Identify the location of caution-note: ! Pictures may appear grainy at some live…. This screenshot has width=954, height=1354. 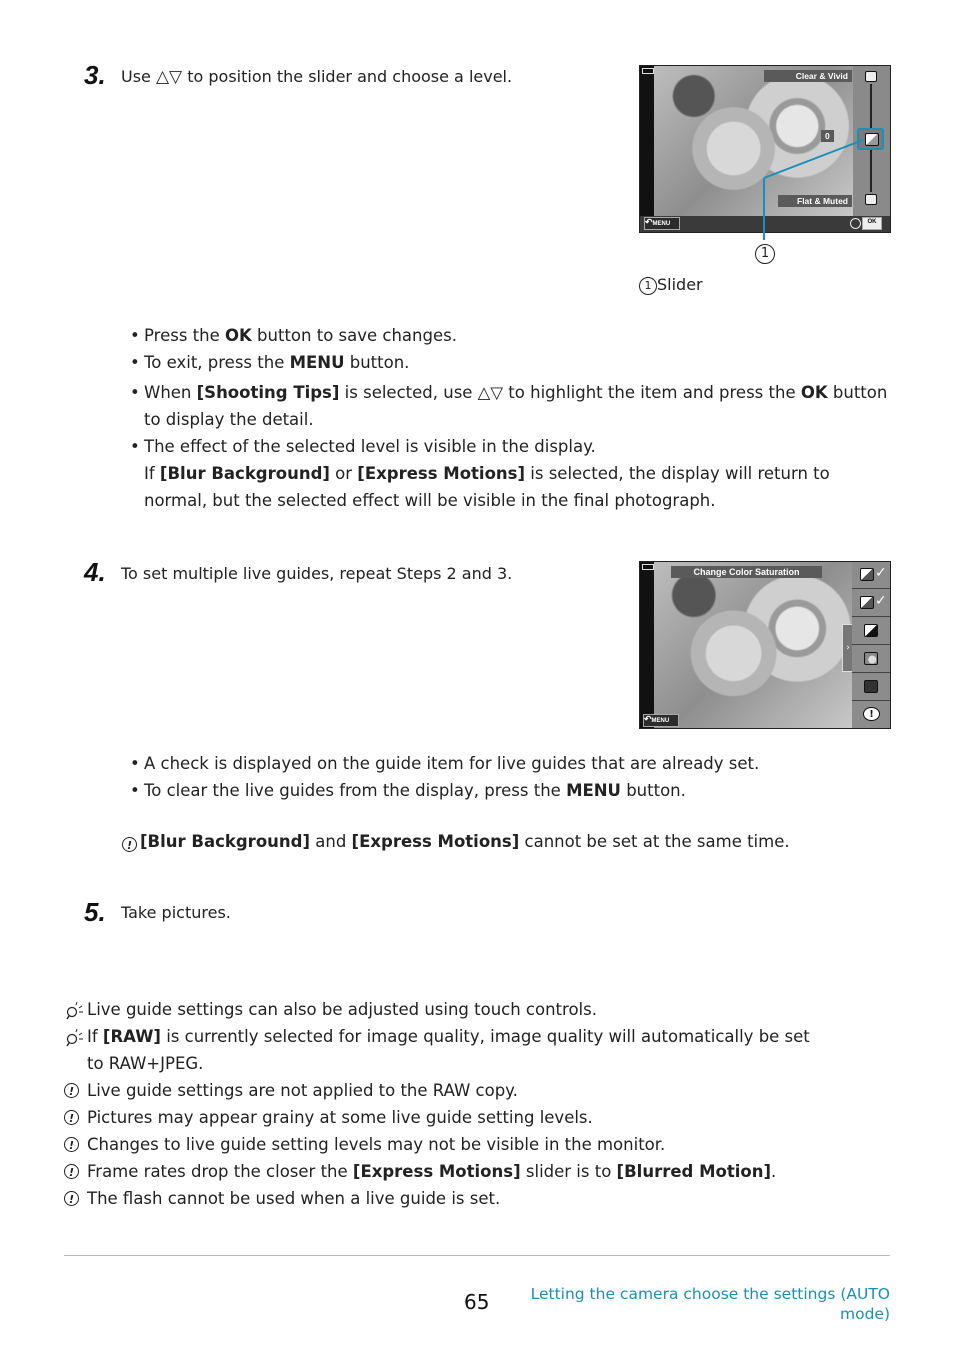
(444, 1117).